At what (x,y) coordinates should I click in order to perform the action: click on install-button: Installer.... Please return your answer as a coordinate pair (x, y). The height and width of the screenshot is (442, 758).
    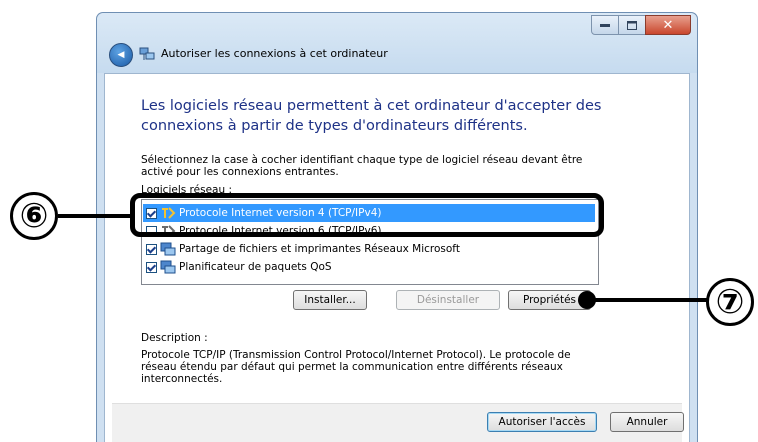
    Looking at the image, I should click on (330, 300).